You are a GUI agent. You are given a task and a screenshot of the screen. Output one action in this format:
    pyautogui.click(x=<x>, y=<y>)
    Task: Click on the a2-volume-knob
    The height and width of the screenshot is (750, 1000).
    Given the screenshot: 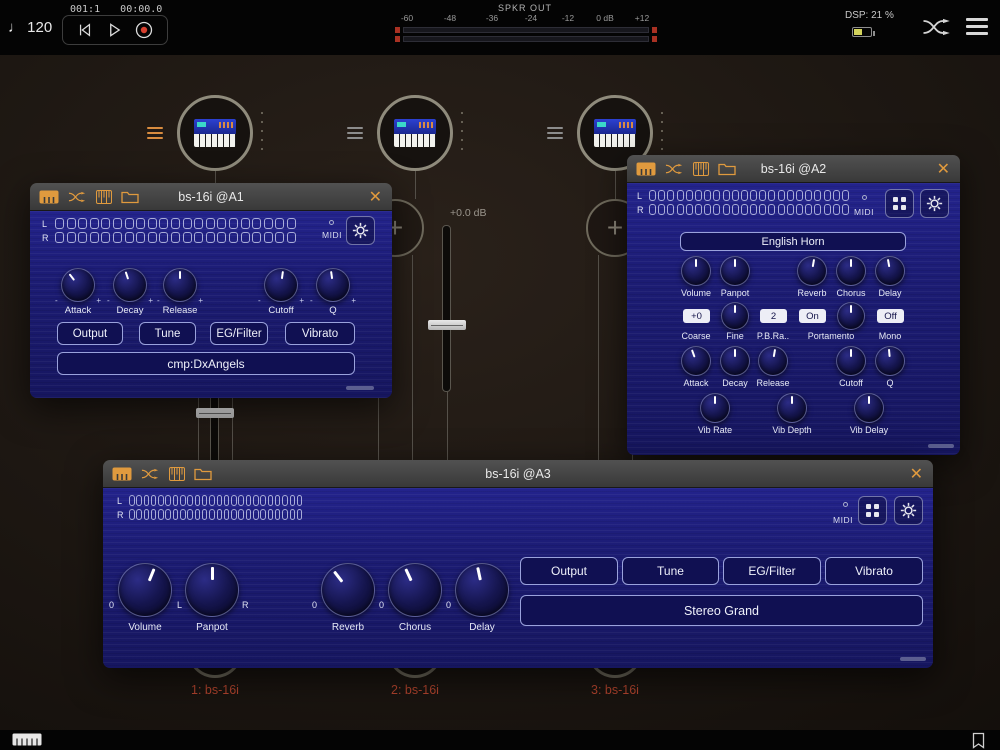 What is the action you would take?
    pyautogui.click(x=696, y=271)
    